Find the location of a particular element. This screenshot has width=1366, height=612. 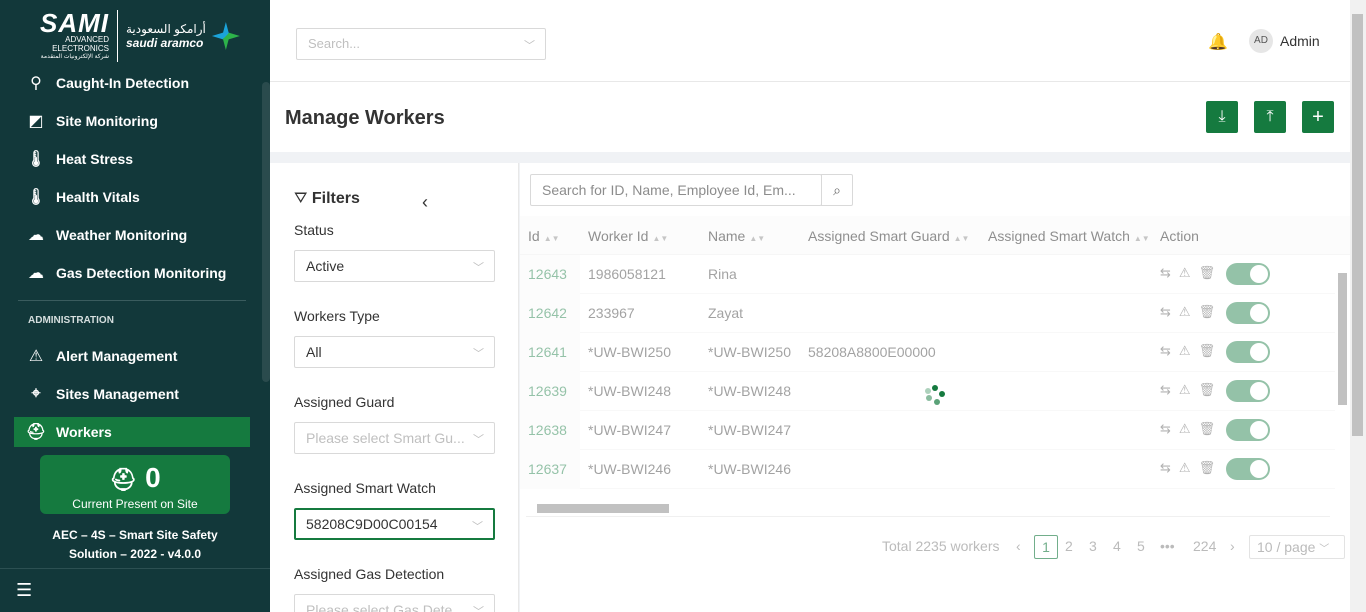

assigned-guard-select: Please select Smart Gu... ﹀ is located at coordinates (394, 438).